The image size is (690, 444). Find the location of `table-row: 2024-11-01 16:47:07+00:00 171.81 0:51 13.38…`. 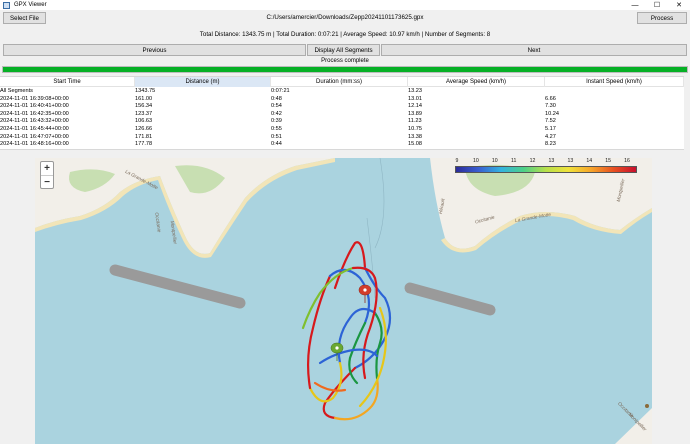

table-row: 2024-11-01 16:47:07+00:00 171.81 0:51 13.38… is located at coordinates (342, 138).